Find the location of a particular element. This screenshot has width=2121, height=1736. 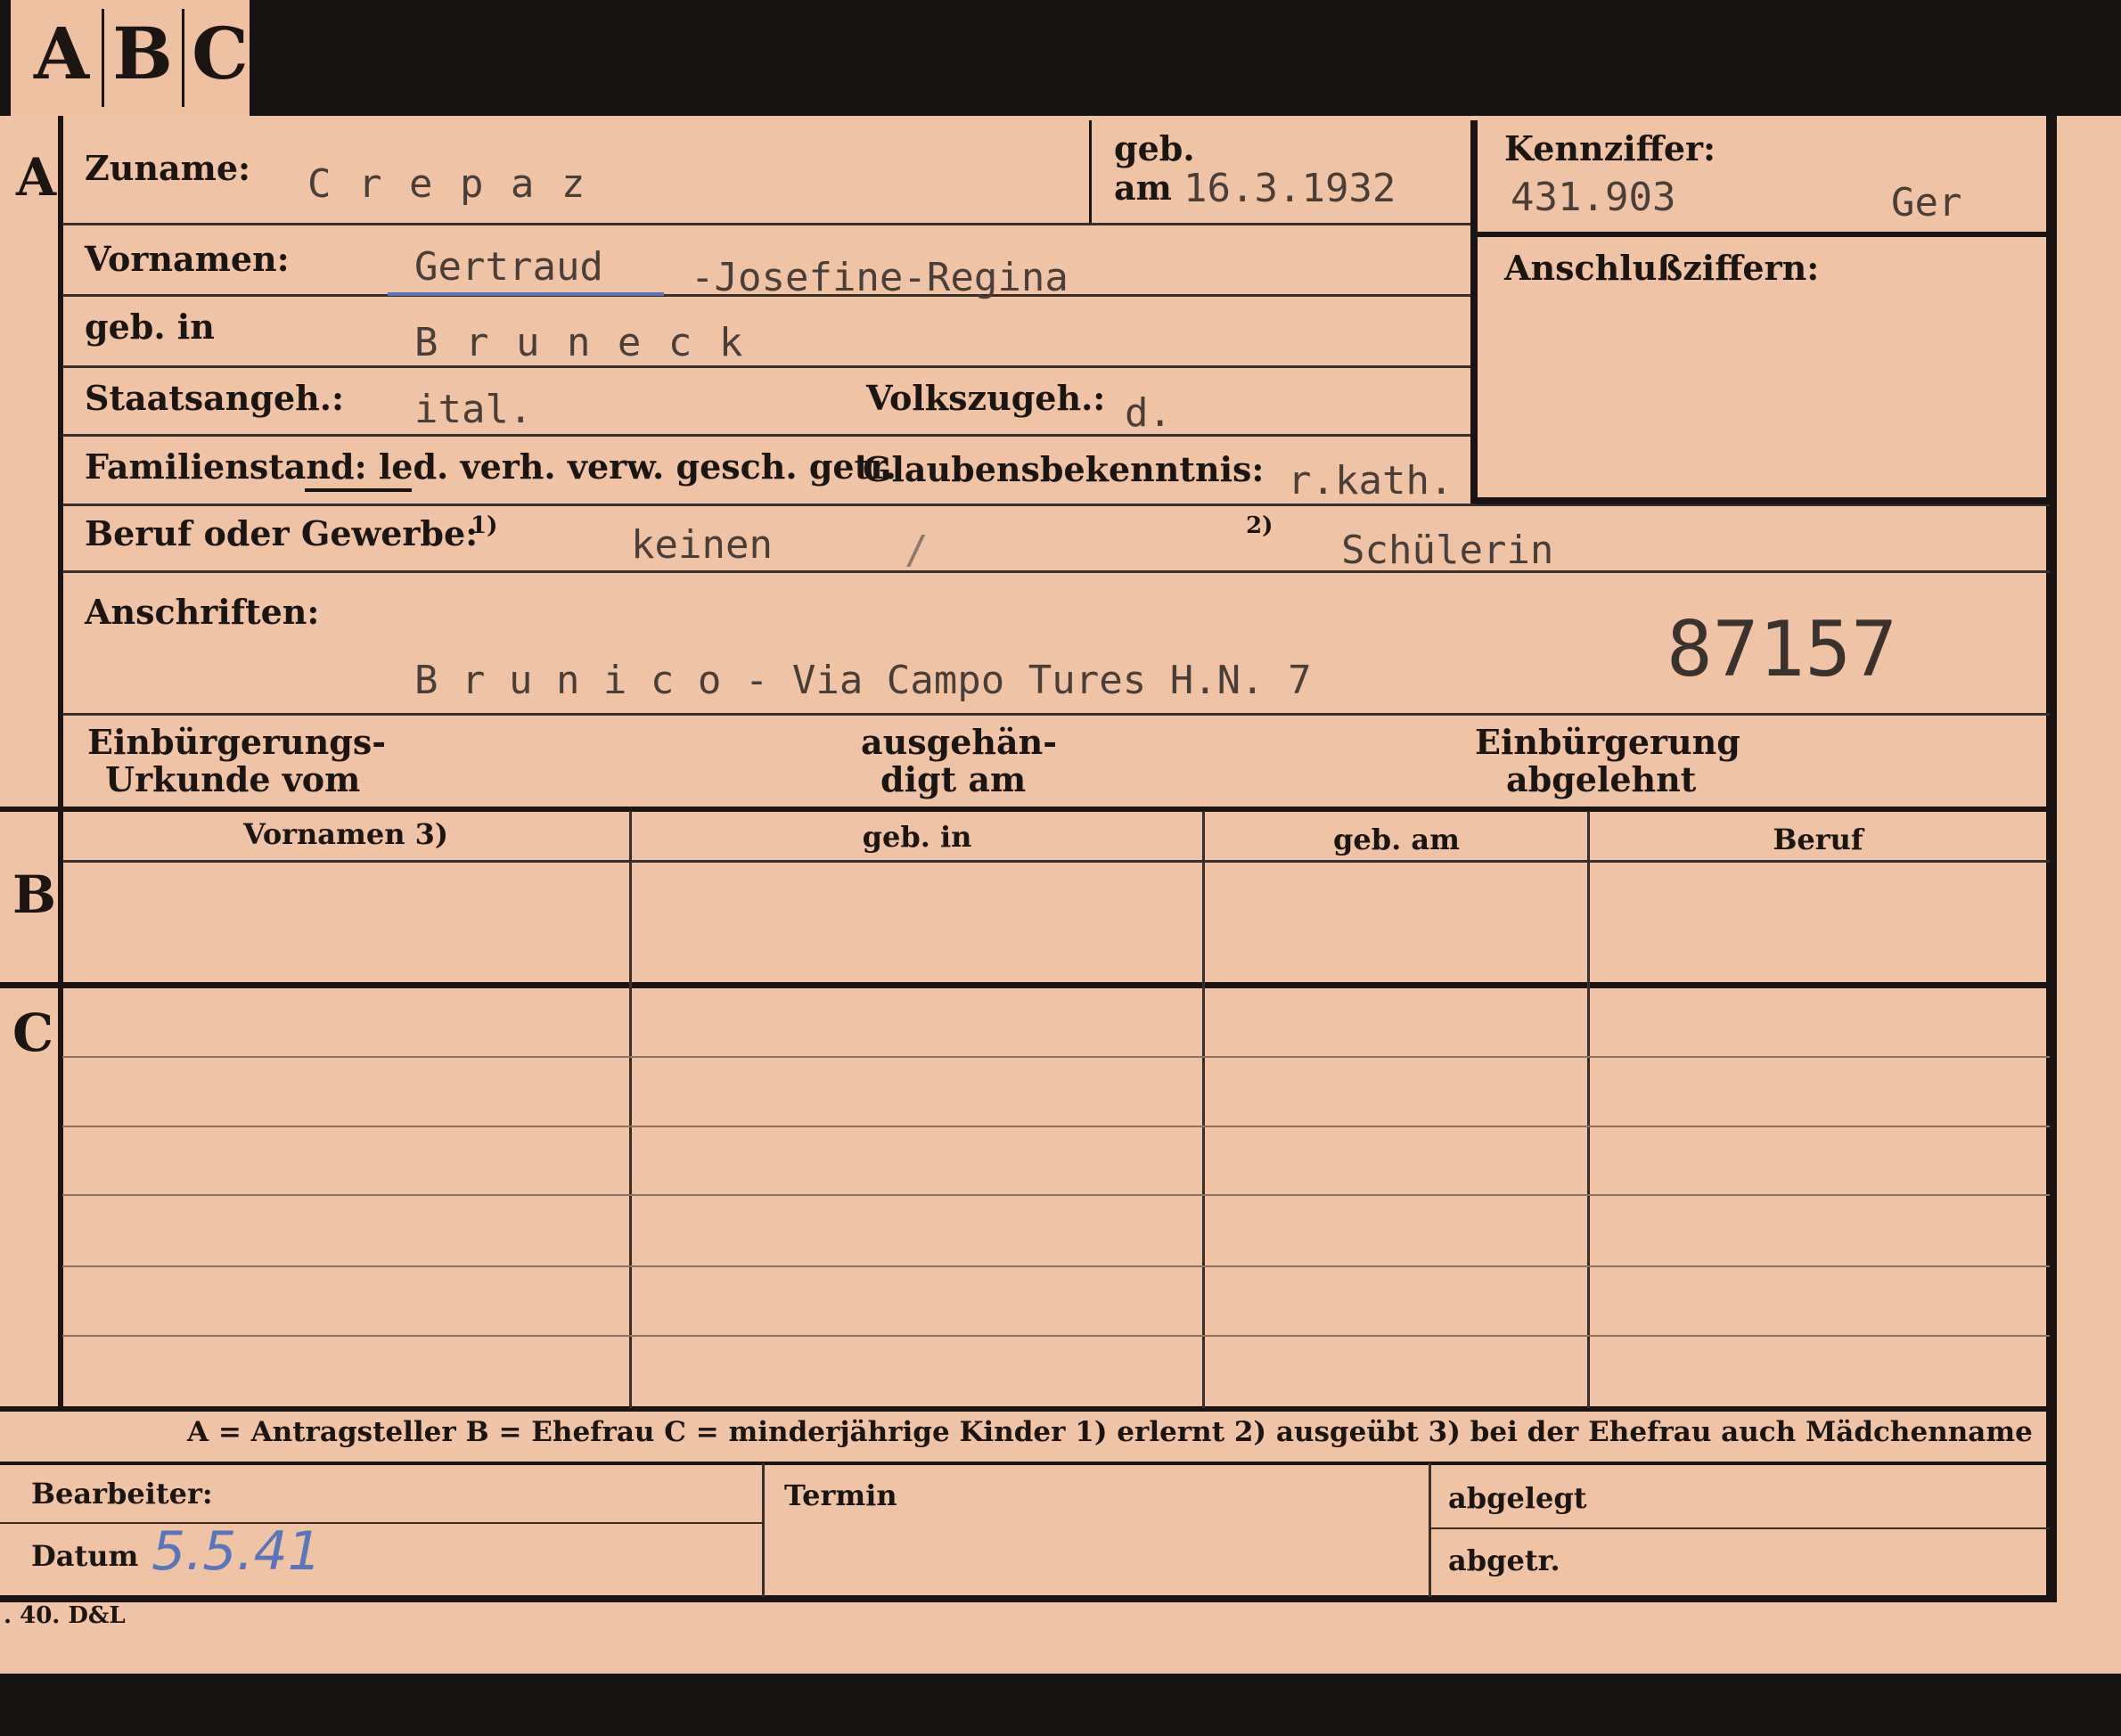

beruf-value-1: keinen is located at coordinates (702, 545).